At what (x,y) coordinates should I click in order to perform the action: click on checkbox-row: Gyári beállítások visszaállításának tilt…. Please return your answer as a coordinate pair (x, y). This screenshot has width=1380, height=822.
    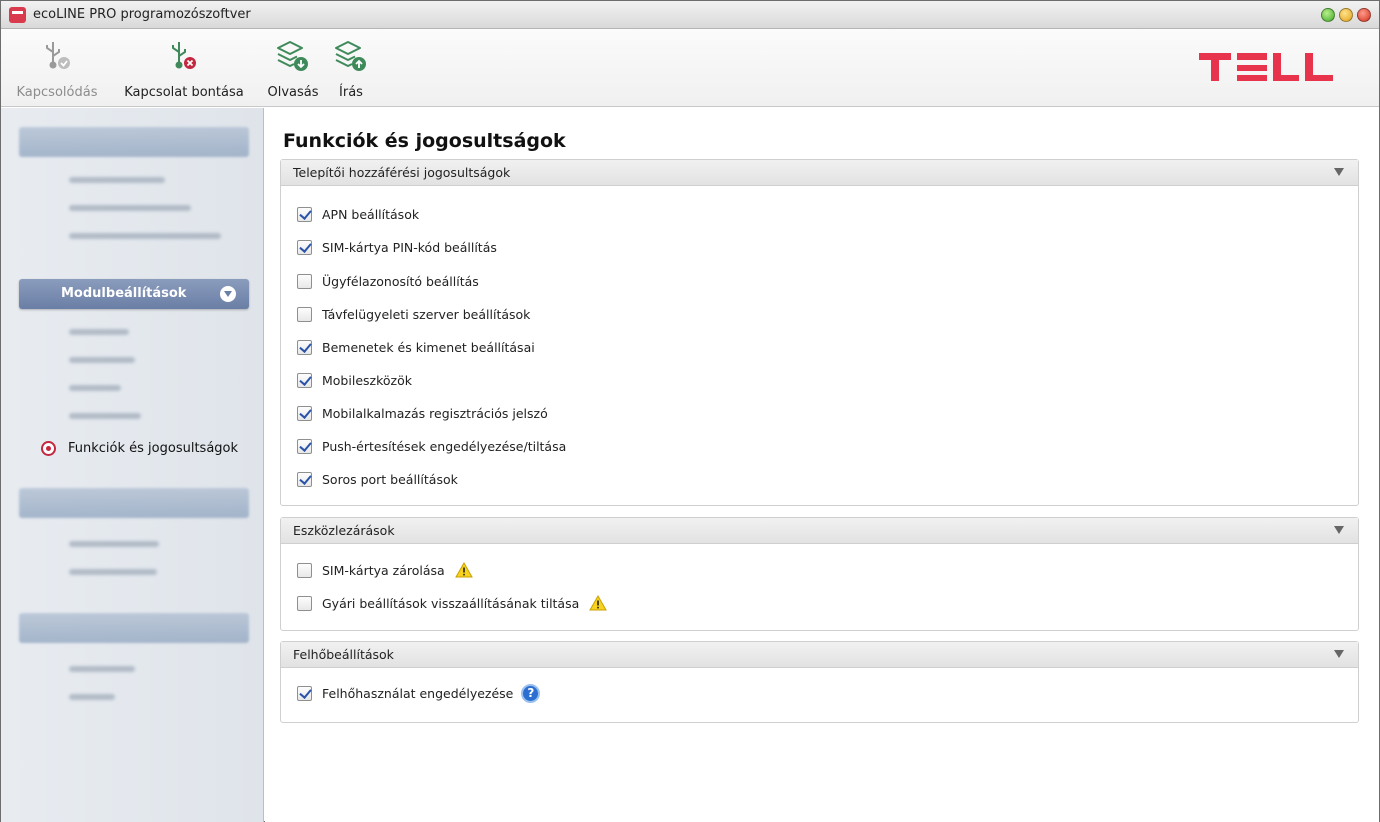
    Looking at the image, I should click on (452, 603).